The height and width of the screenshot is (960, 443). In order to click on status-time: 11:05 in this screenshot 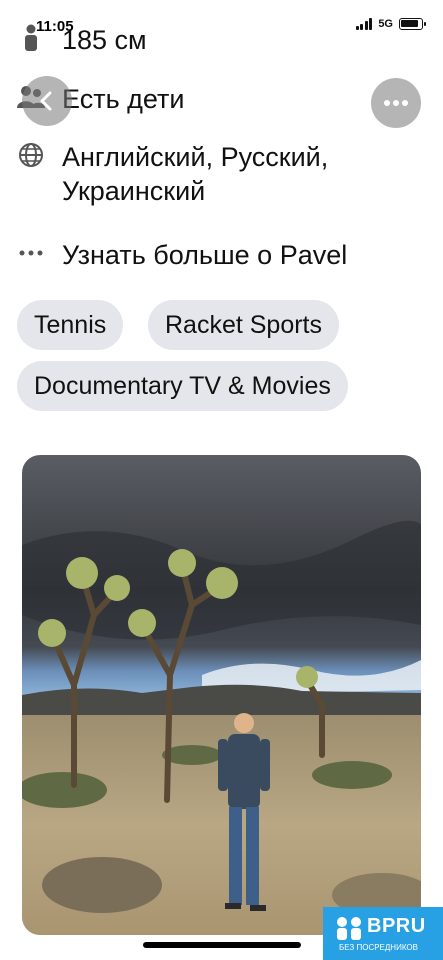, I will do `click(55, 26)`.